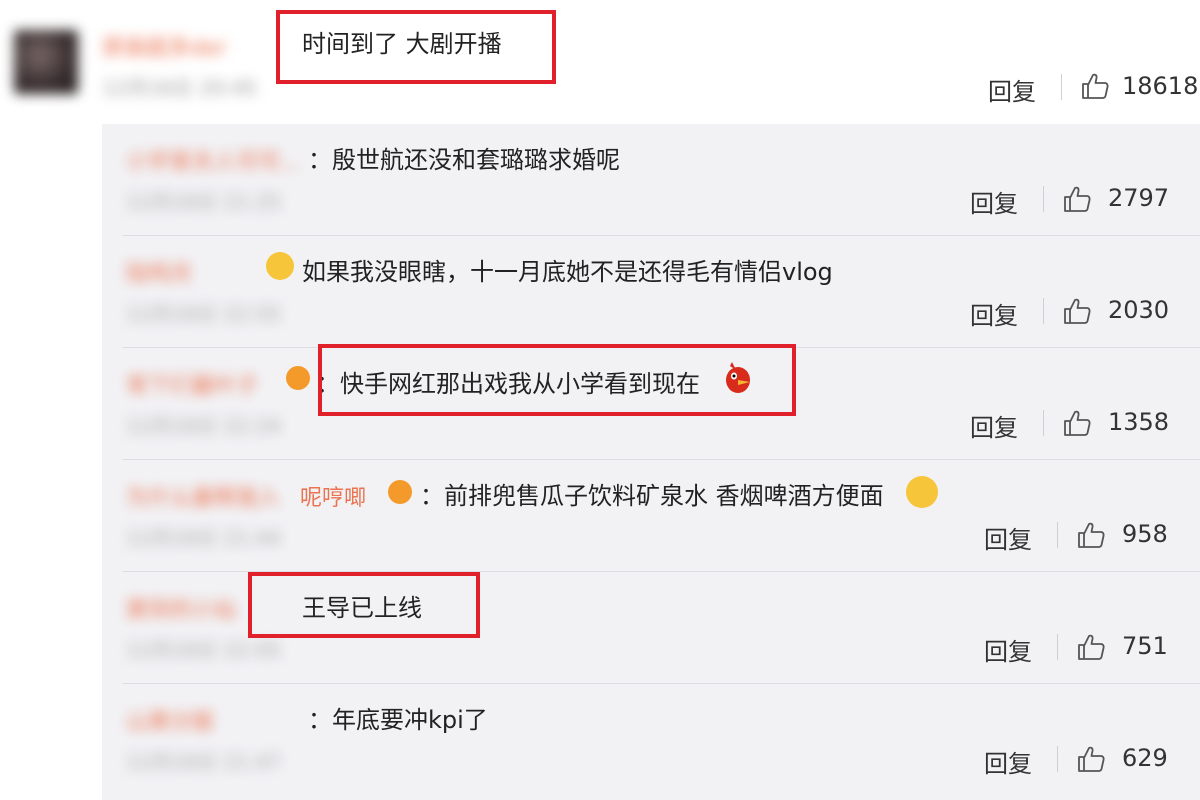  Describe the element at coordinates (46, 62) in the screenshot. I see `avatar` at that location.